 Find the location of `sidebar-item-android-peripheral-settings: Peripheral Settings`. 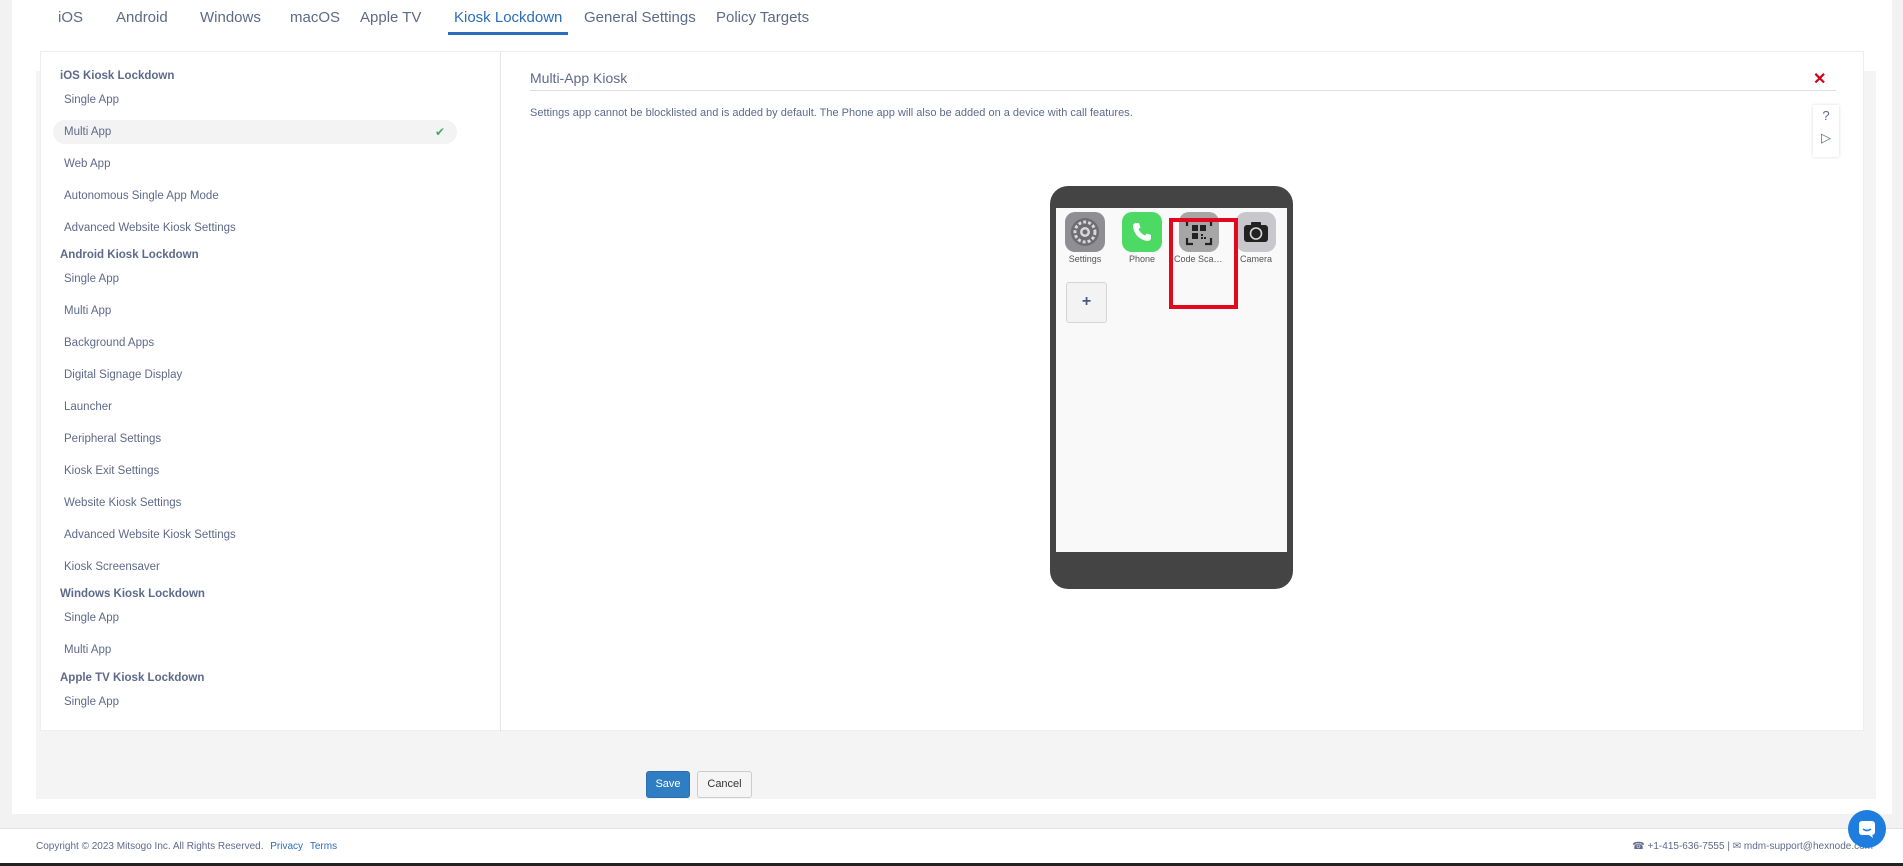

sidebar-item-android-peripheral-settings: Peripheral Settings is located at coordinates (255, 439).